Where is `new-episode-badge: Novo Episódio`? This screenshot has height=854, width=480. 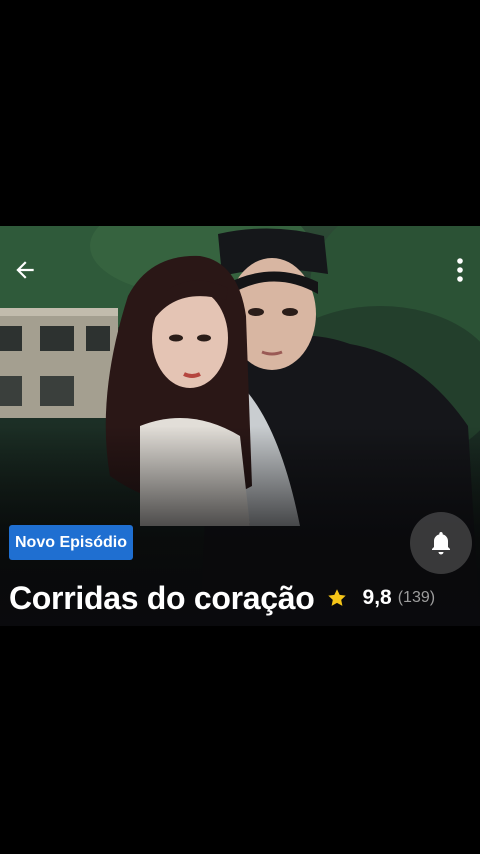
new-episode-badge: Novo Episódio is located at coordinates (71, 542).